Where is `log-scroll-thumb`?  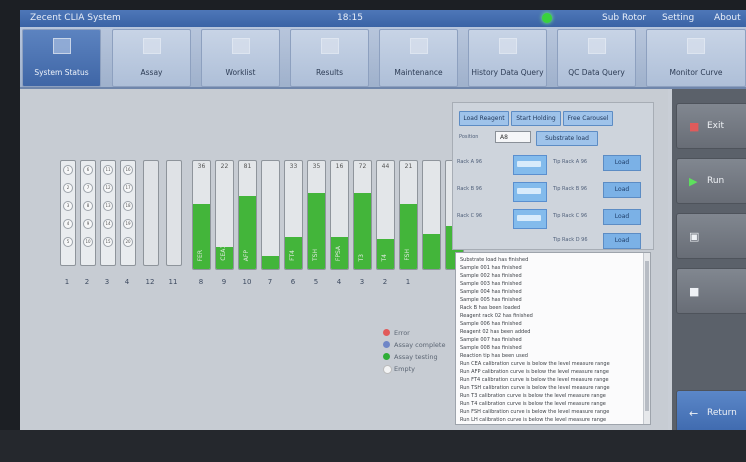 log-scroll-thumb is located at coordinates (647, 336).